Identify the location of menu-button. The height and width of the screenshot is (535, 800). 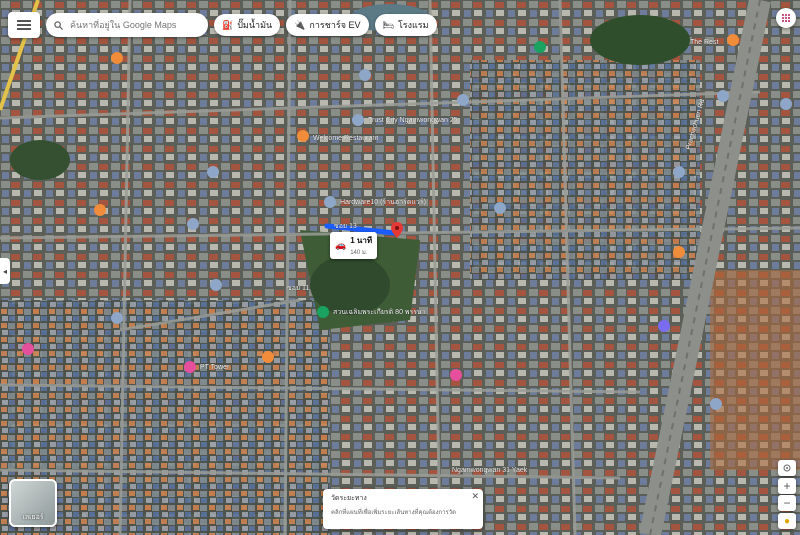
(24, 25).